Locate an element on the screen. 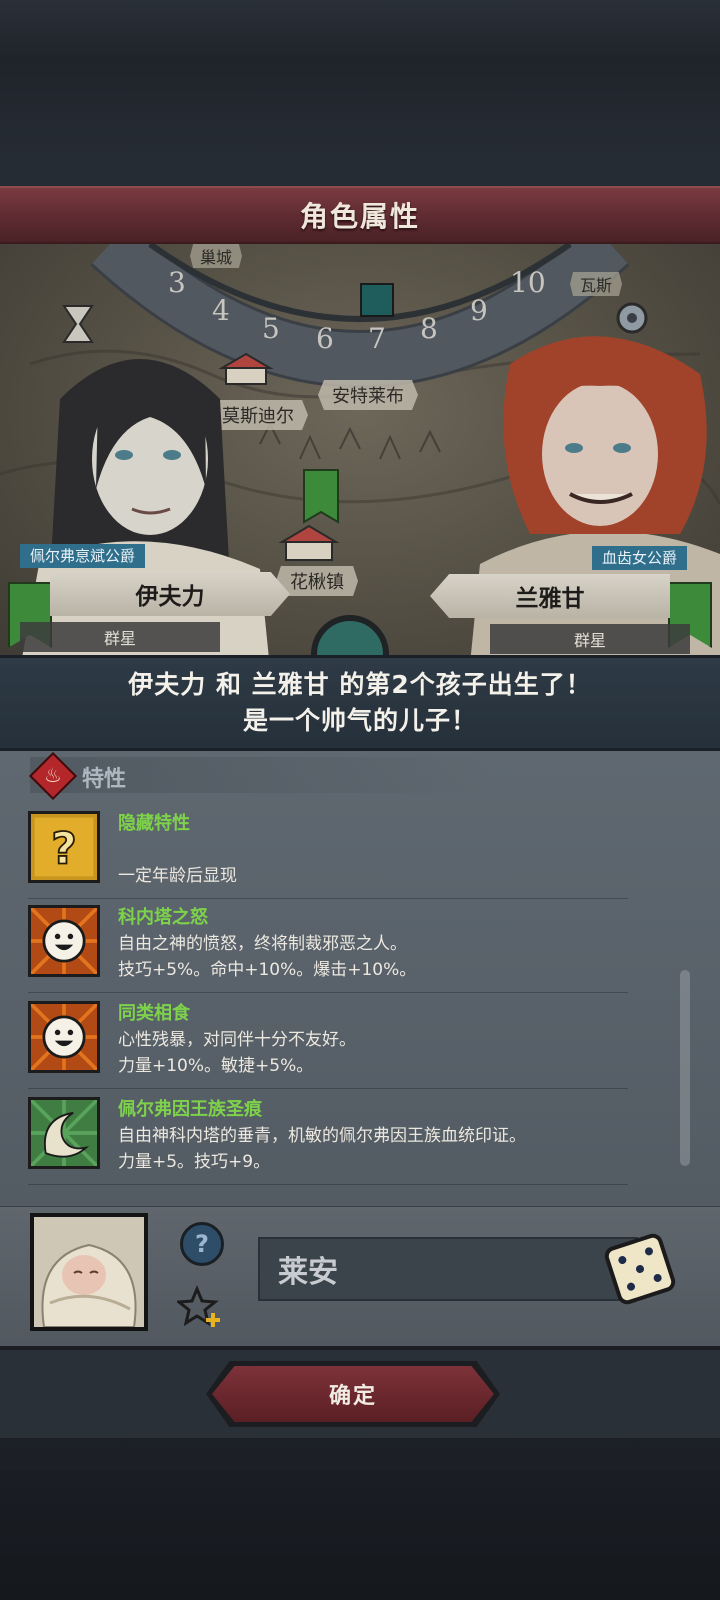 The image size is (720, 1600). child-naming-panel: ? is located at coordinates (360, 1276).